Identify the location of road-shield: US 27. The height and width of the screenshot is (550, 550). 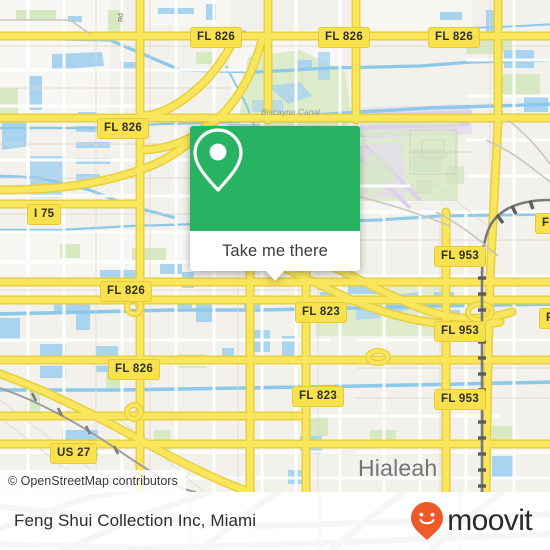
(74, 453).